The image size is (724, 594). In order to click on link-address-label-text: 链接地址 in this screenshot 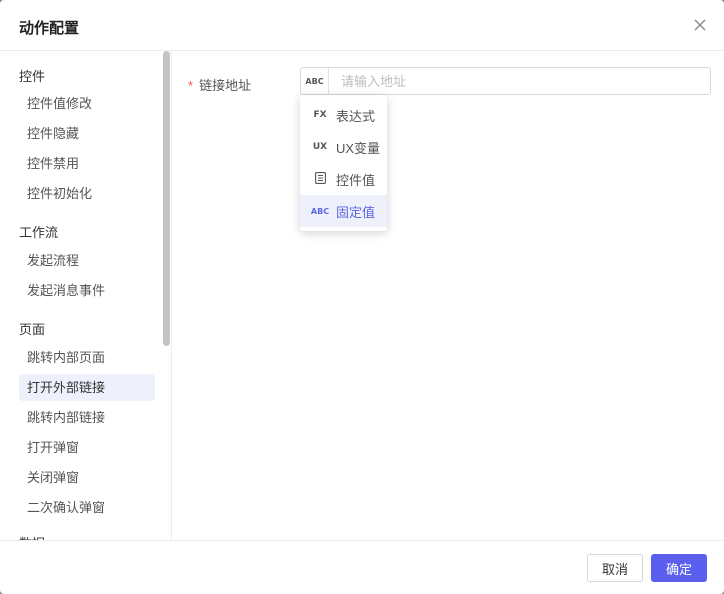, I will do `click(225, 85)`.